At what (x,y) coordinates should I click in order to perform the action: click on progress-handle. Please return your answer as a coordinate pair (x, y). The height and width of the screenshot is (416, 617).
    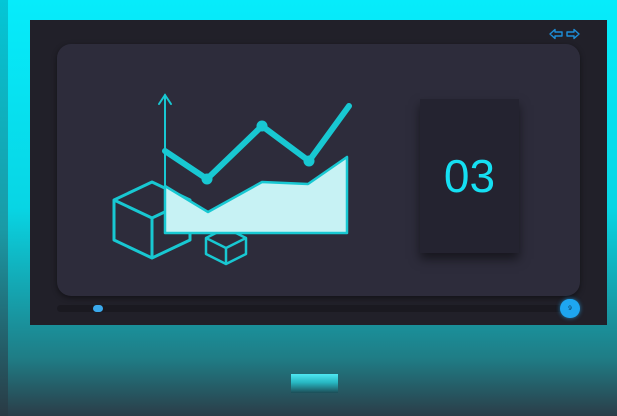
    Looking at the image, I should click on (98, 308).